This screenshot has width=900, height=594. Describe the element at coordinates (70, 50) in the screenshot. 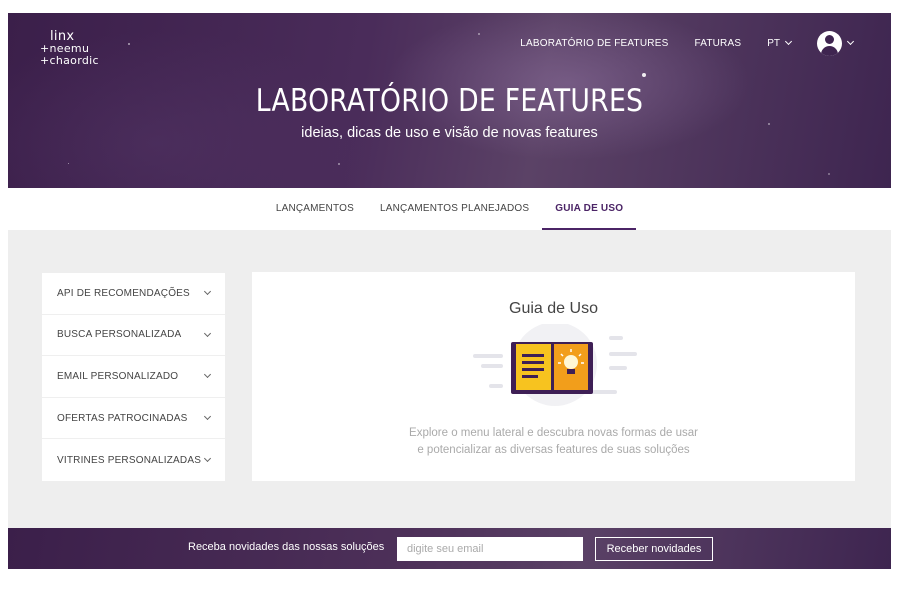

I see `linx-logo: linx +neemu +chaordic` at that location.